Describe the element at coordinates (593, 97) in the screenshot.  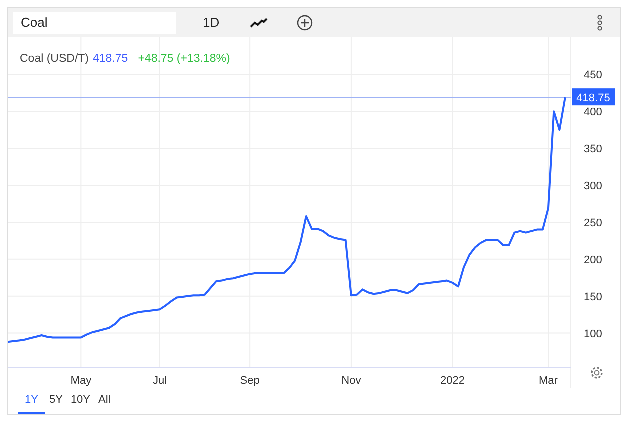
I see `price-label: 418.75` at that location.